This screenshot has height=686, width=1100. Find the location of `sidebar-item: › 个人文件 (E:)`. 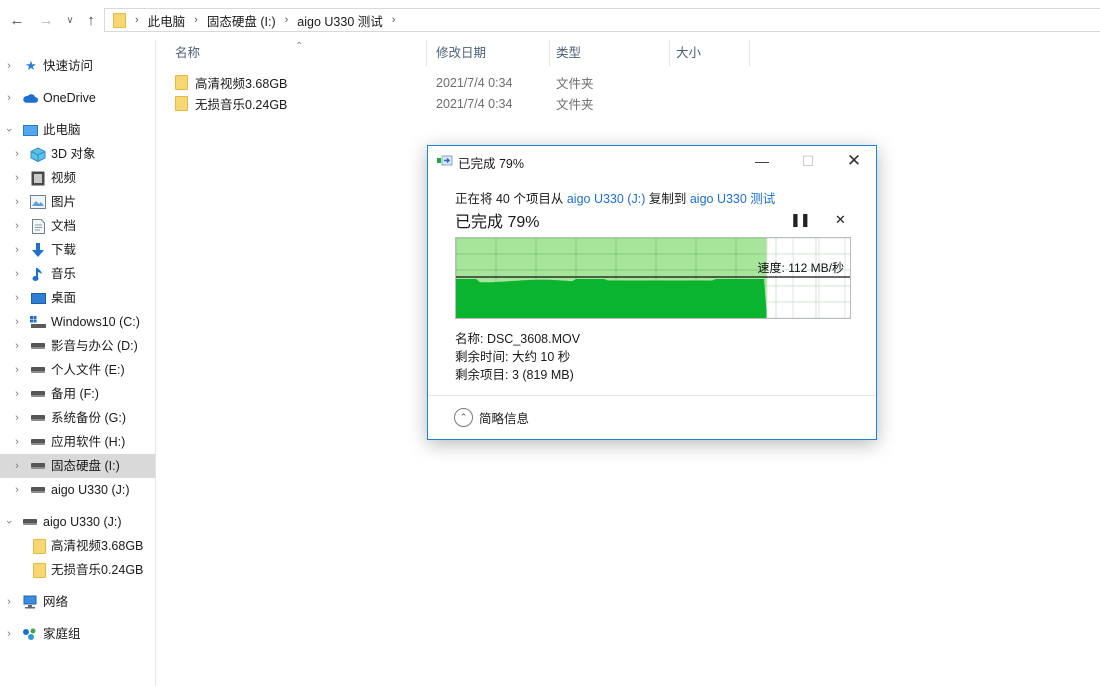

sidebar-item: › 个人文件 (E:) is located at coordinates (77, 370).